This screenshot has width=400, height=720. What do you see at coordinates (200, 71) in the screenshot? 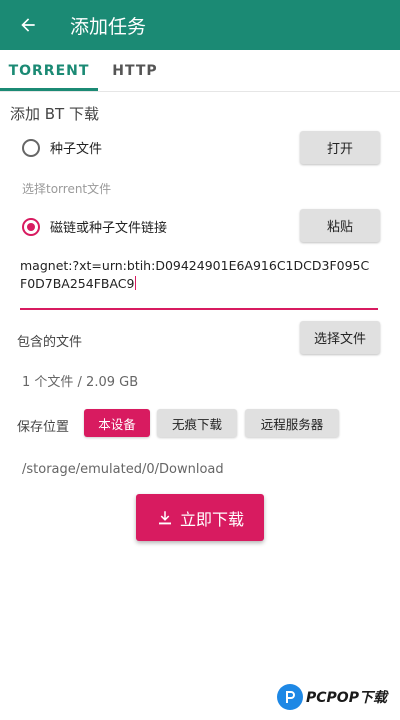
I see `tab-bar: TORRENT HTTP` at bounding box center [200, 71].